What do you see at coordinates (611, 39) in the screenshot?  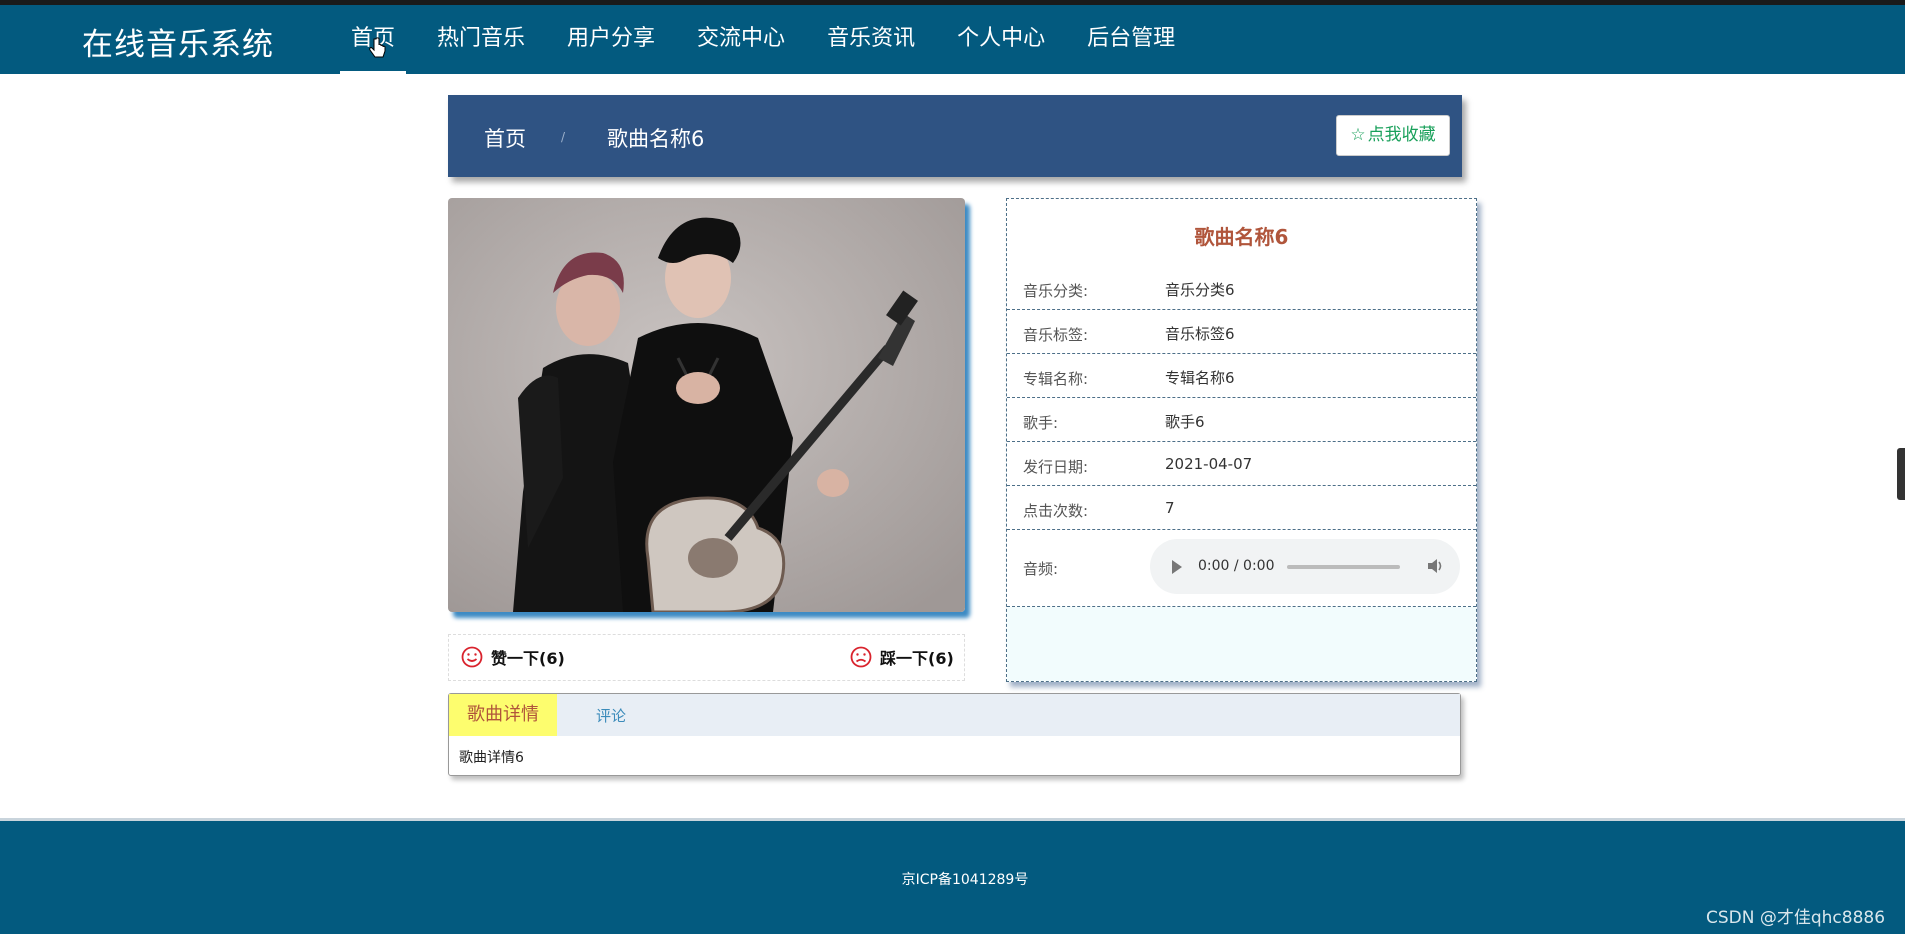 I see `nav-item-user-share: 用户分享` at bounding box center [611, 39].